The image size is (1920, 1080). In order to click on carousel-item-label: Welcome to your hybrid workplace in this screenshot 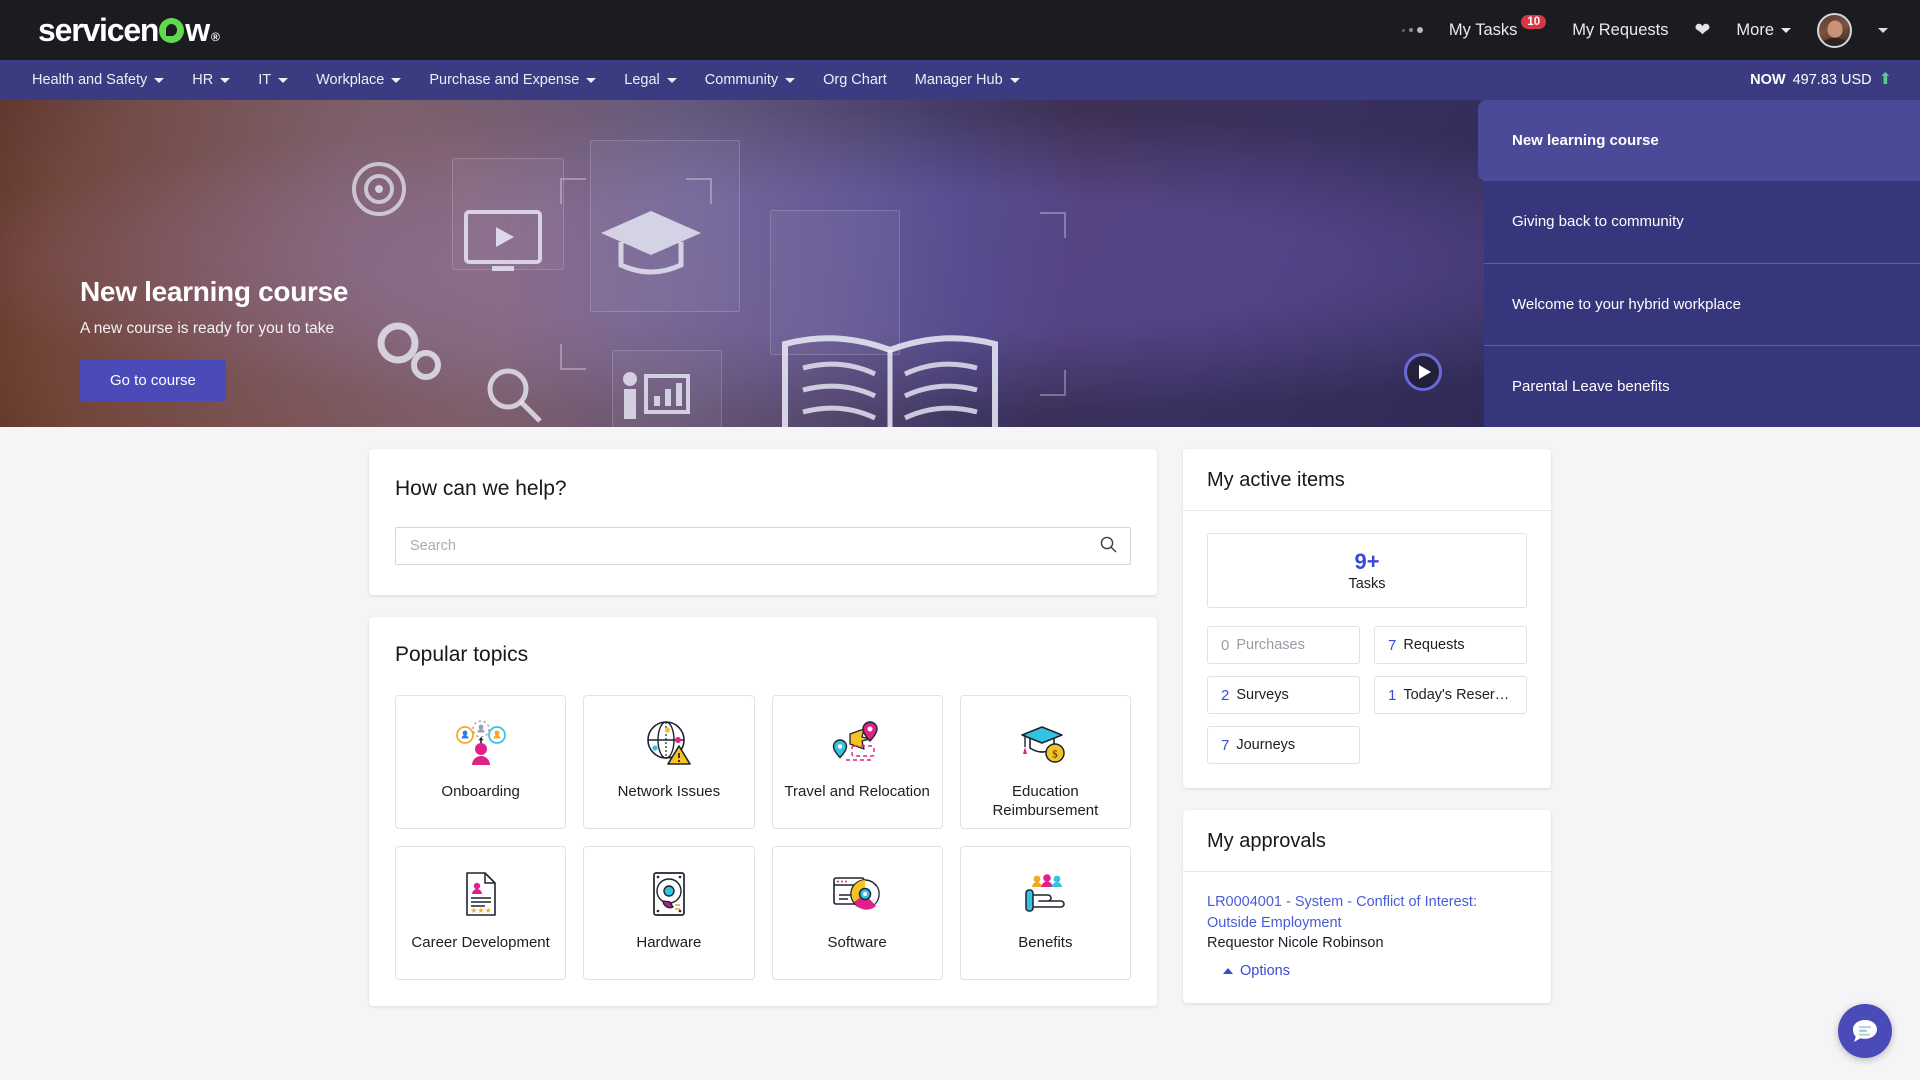, I will do `click(1626, 304)`.